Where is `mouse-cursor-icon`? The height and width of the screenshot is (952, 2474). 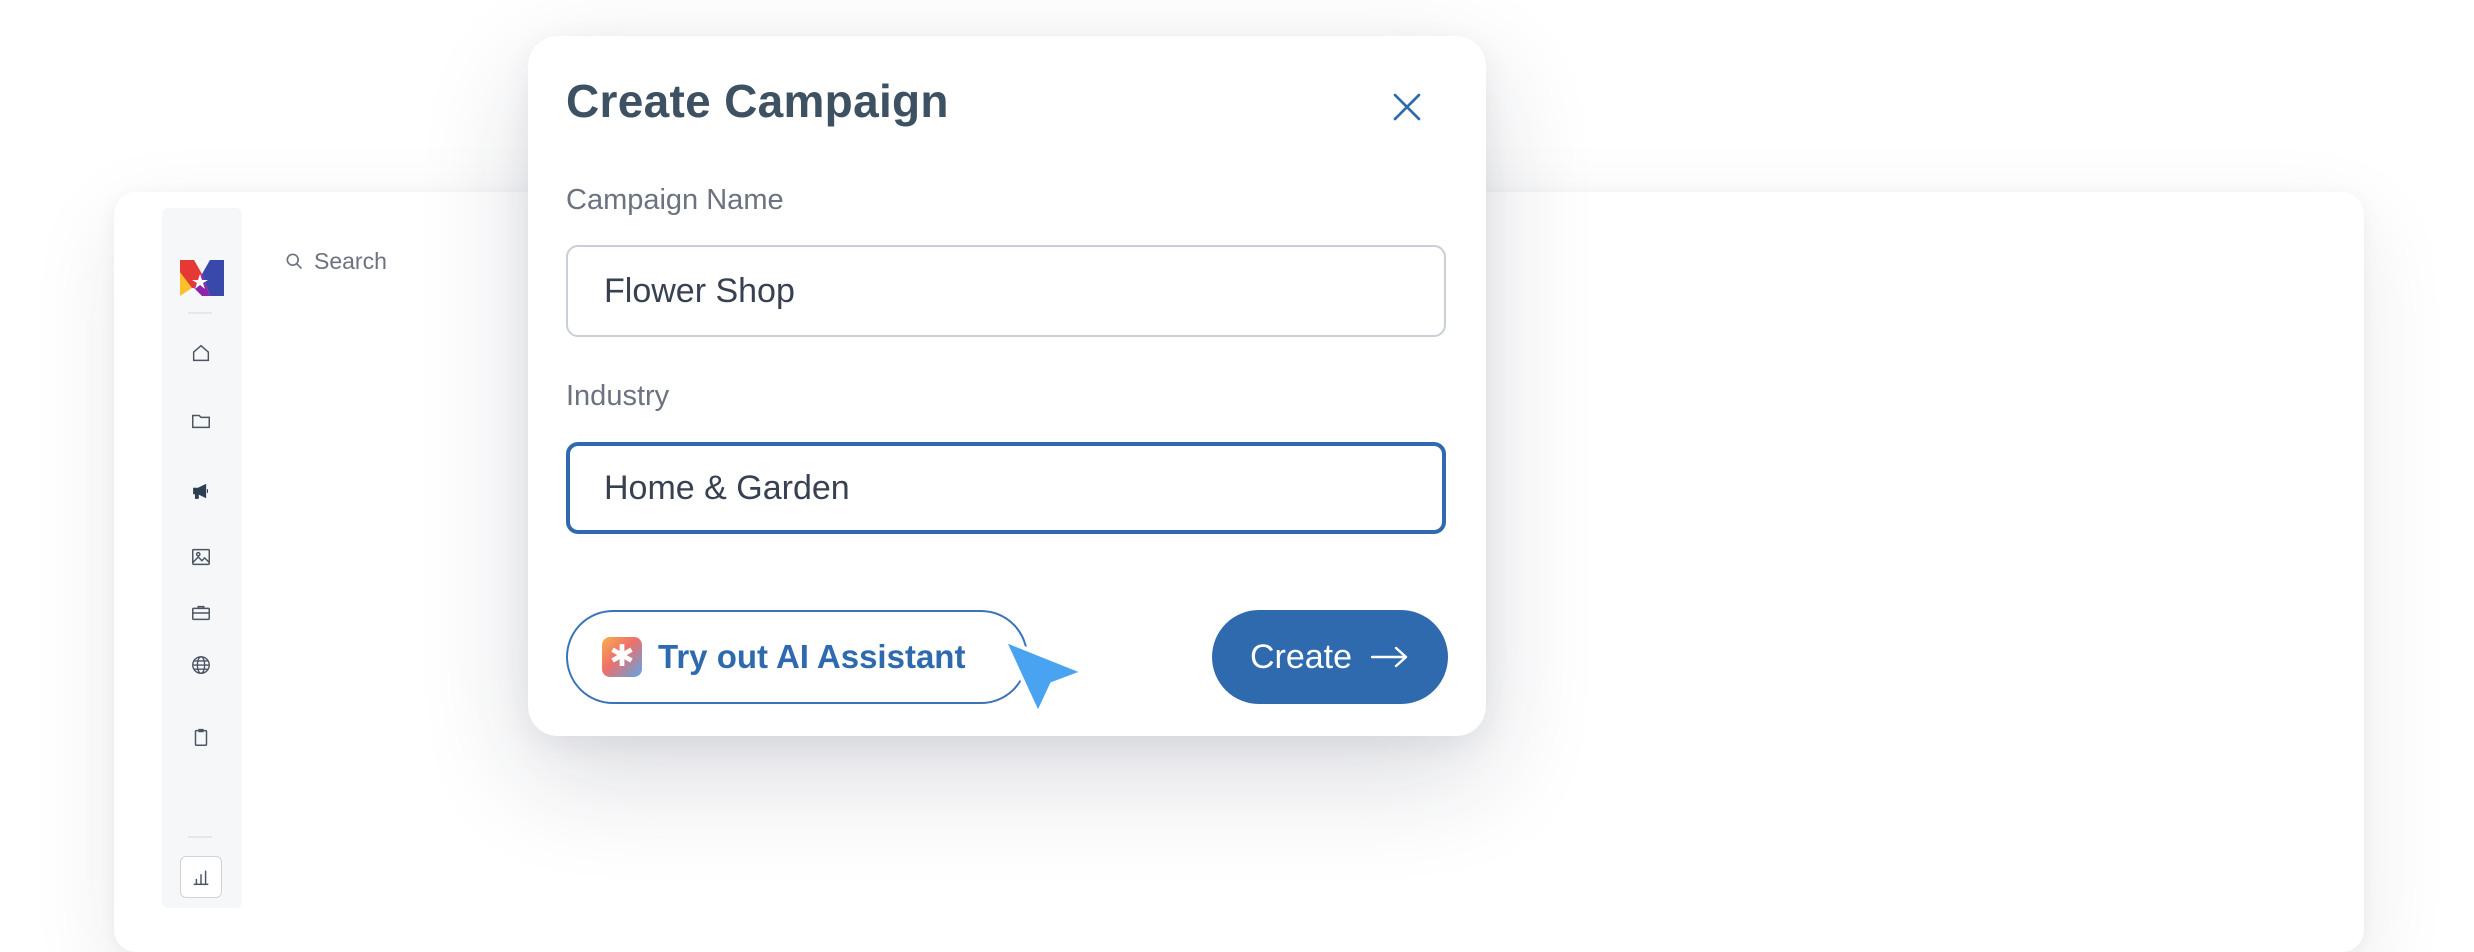
mouse-cursor-icon is located at coordinates (1044, 677).